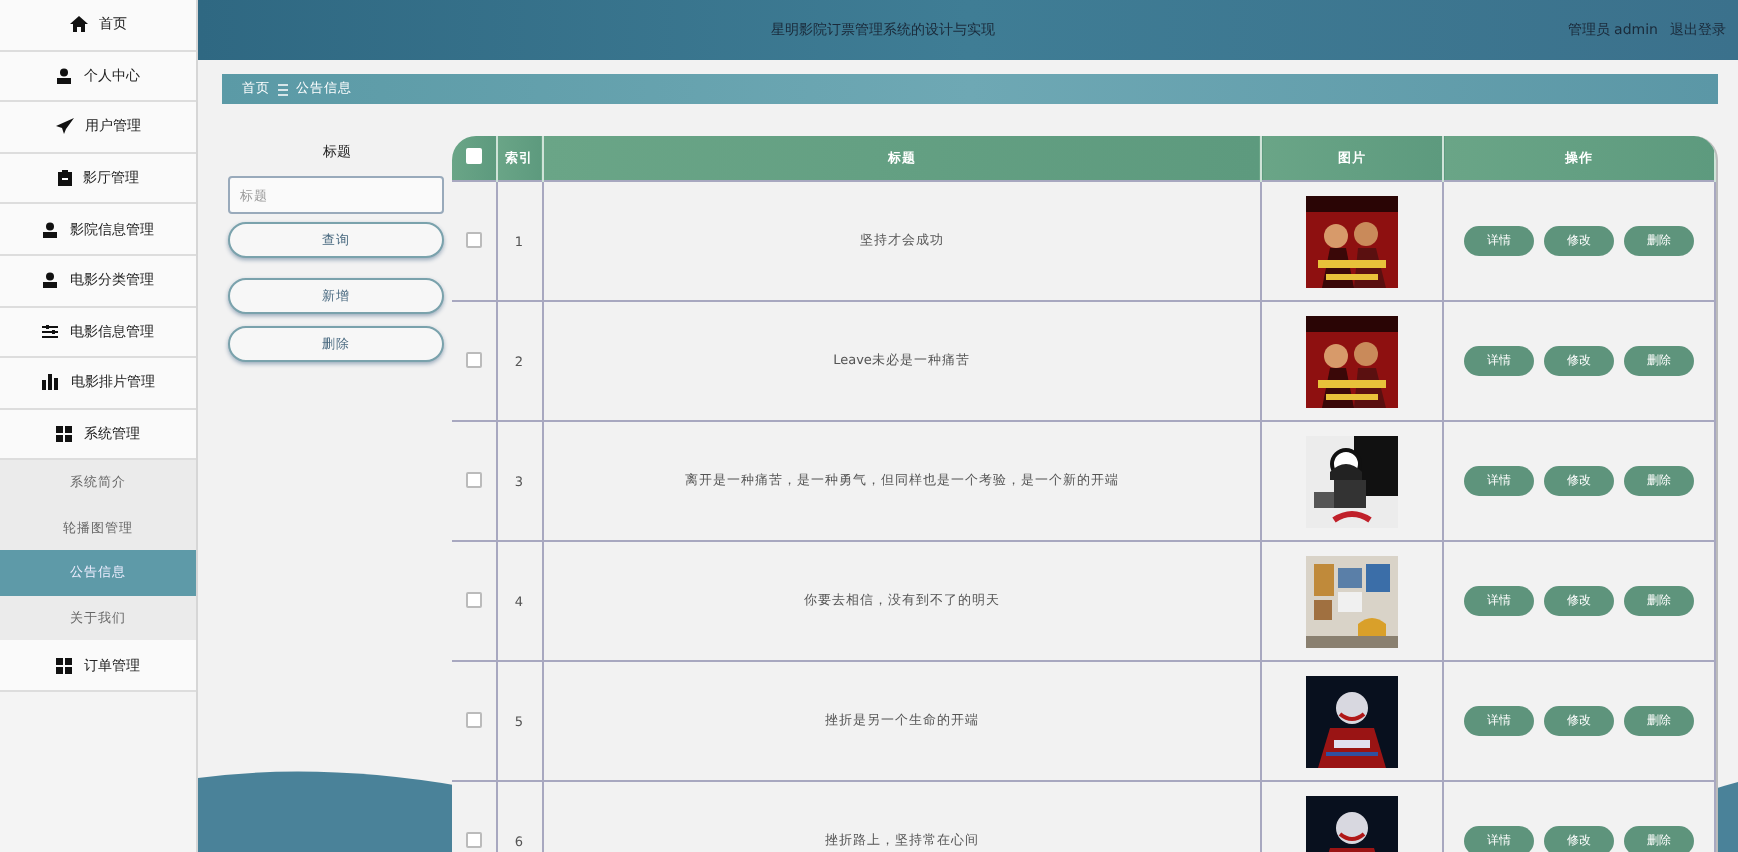 Image resolution: width=1738 pixels, height=852 pixels. Describe the element at coordinates (283, 89) in the screenshot. I see `menu-icon` at that location.